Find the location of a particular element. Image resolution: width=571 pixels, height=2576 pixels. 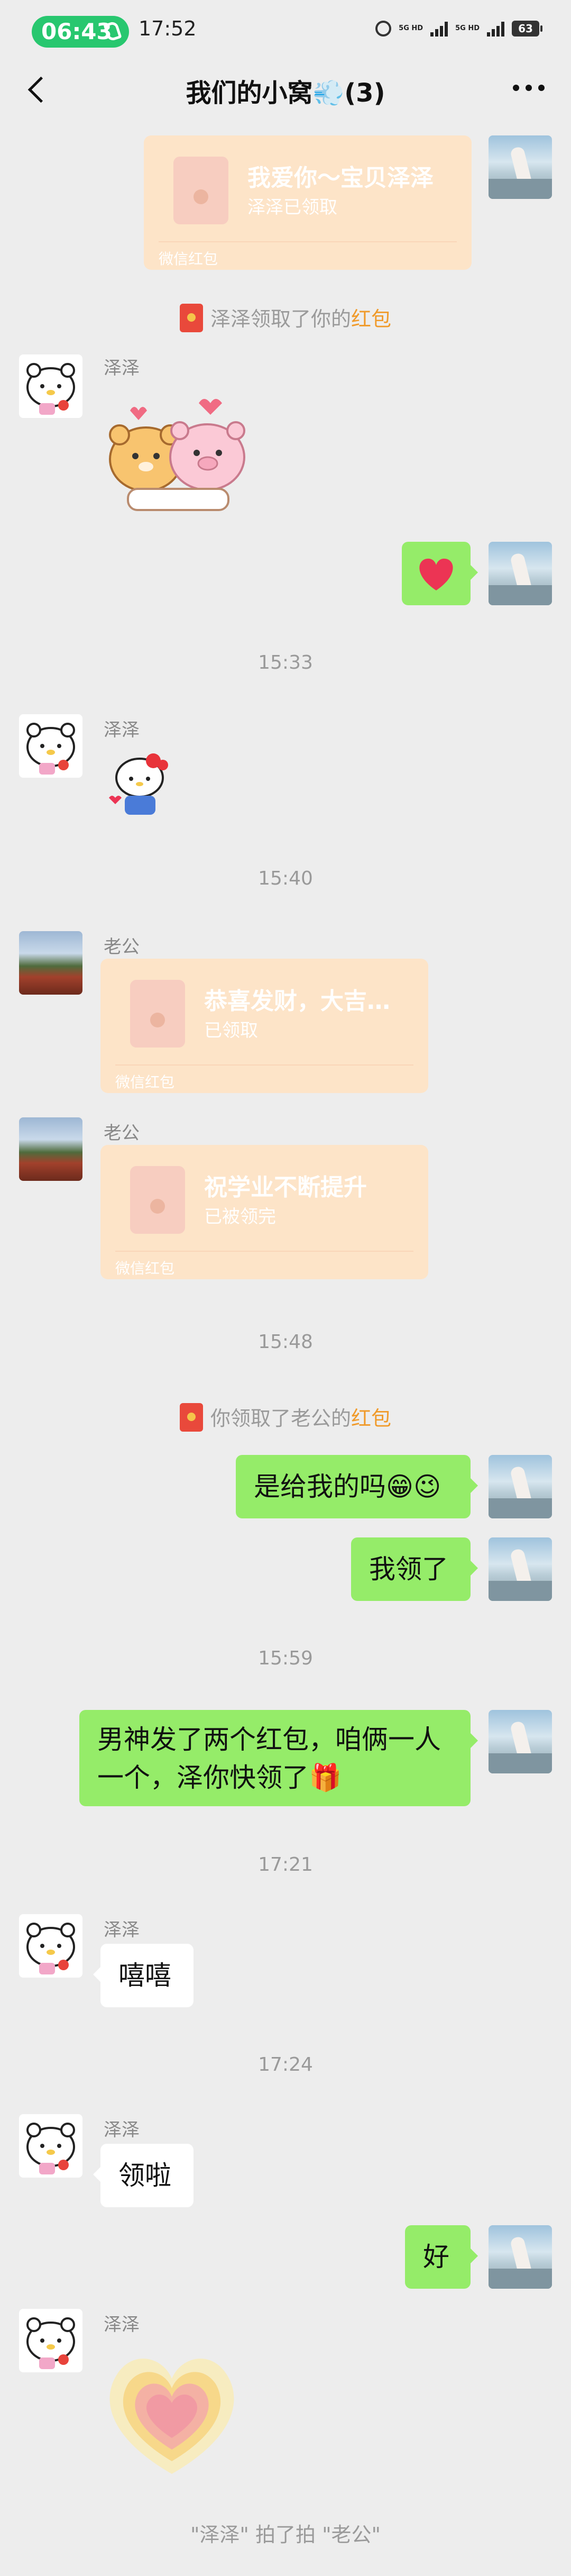

signal-icon is located at coordinates (439, 29).